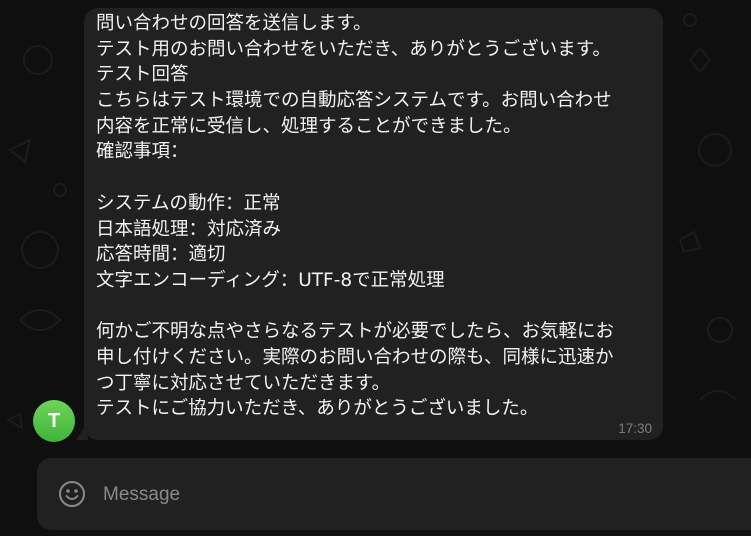 The height and width of the screenshot is (536, 751). What do you see at coordinates (54, 421) in the screenshot?
I see `sender-avatar: T` at bounding box center [54, 421].